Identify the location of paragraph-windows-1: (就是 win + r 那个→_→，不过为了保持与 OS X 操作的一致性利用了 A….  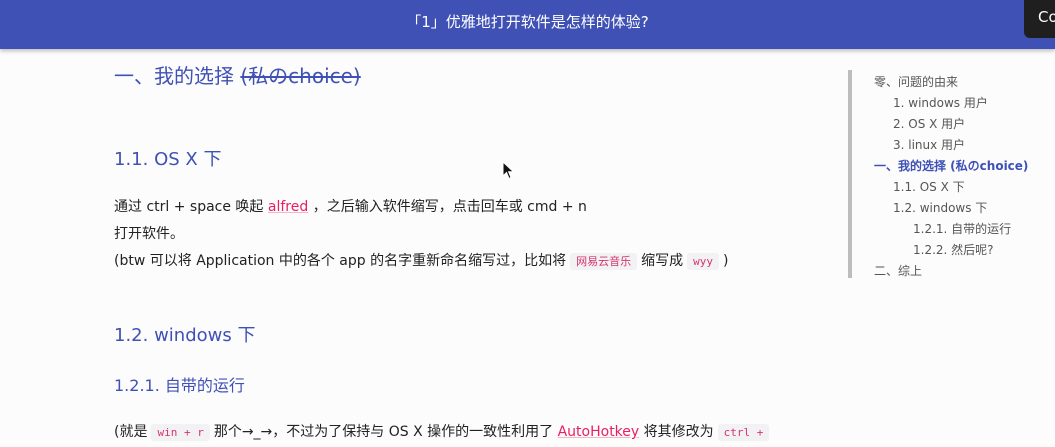
(443, 431).